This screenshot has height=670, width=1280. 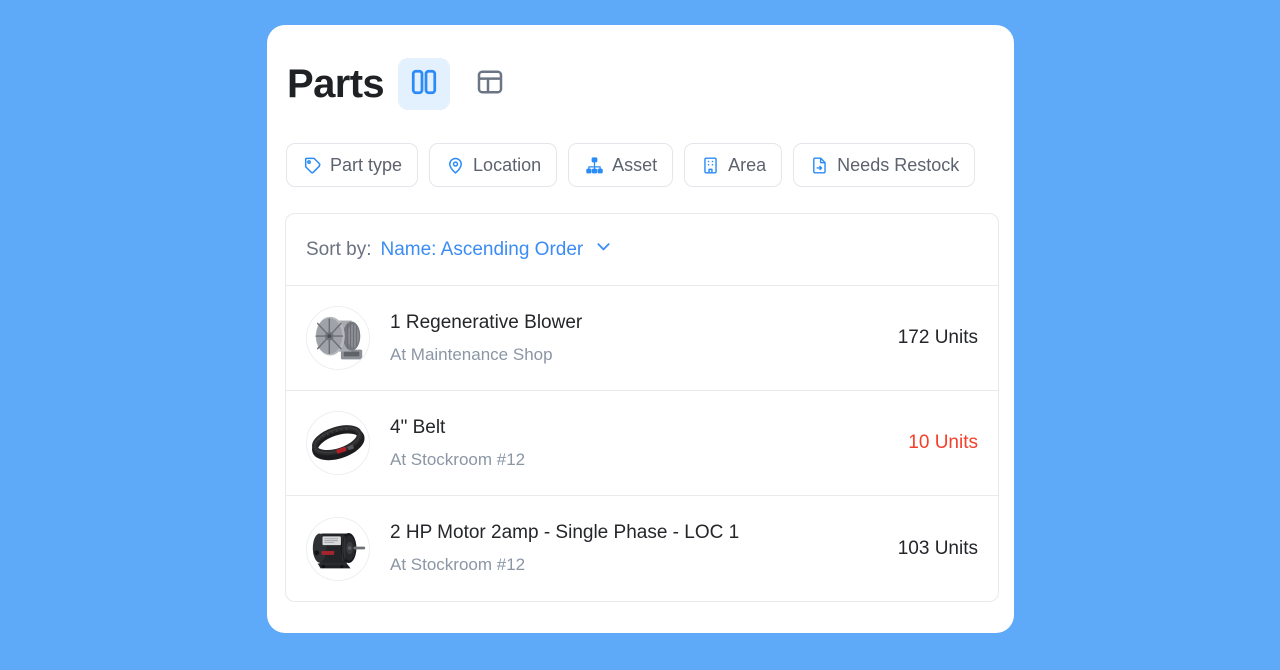 I want to click on table-view-toggle, so click(x=490, y=84).